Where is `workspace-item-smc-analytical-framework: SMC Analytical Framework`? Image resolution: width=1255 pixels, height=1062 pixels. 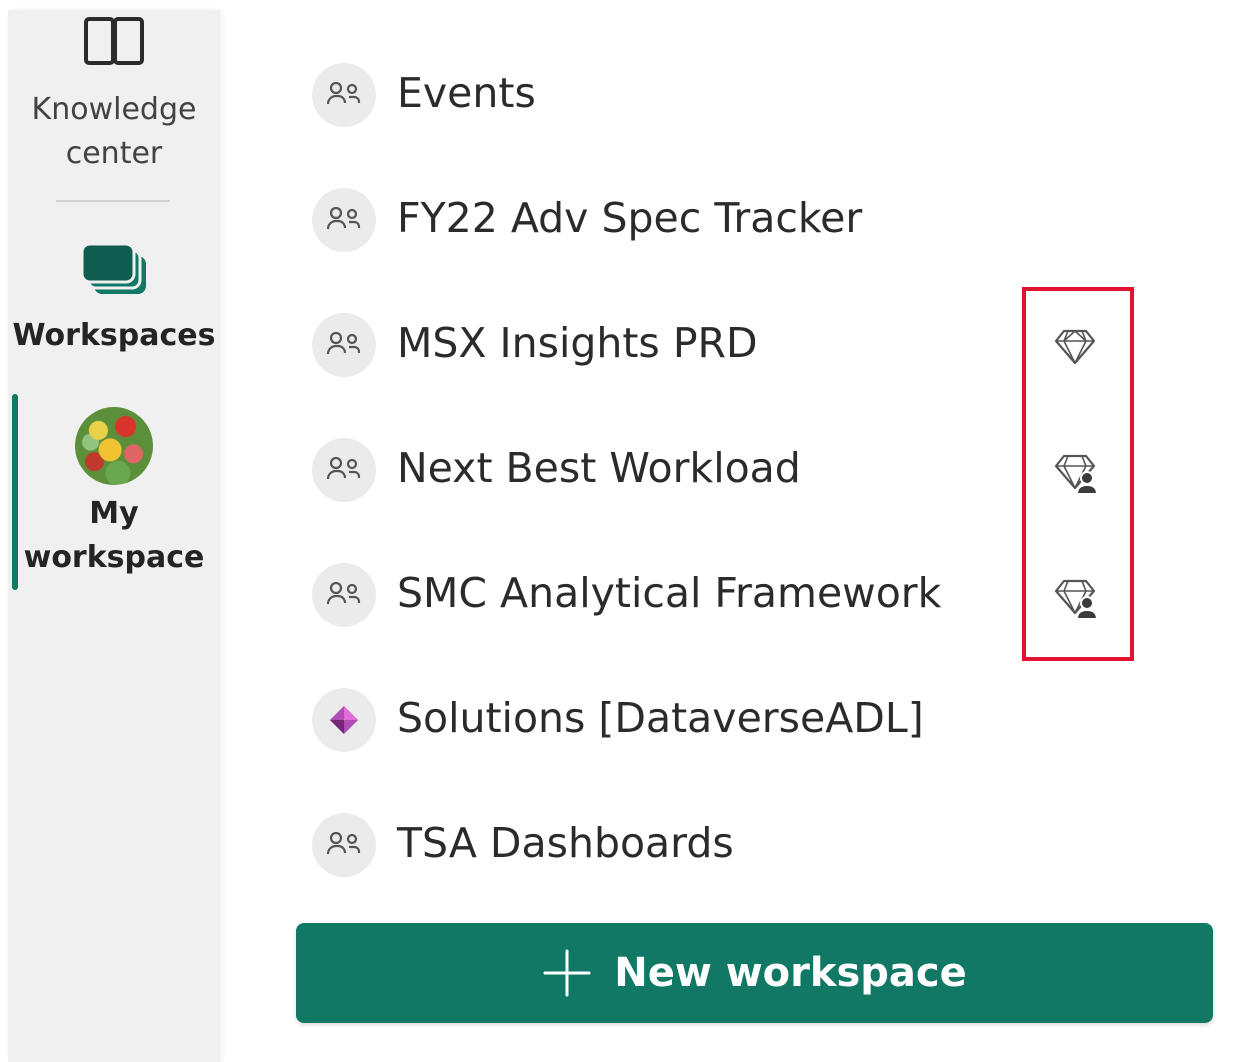
workspace-item-smc-analytical-framework: SMC Analytical Framework is located at coordinates (722, 594).